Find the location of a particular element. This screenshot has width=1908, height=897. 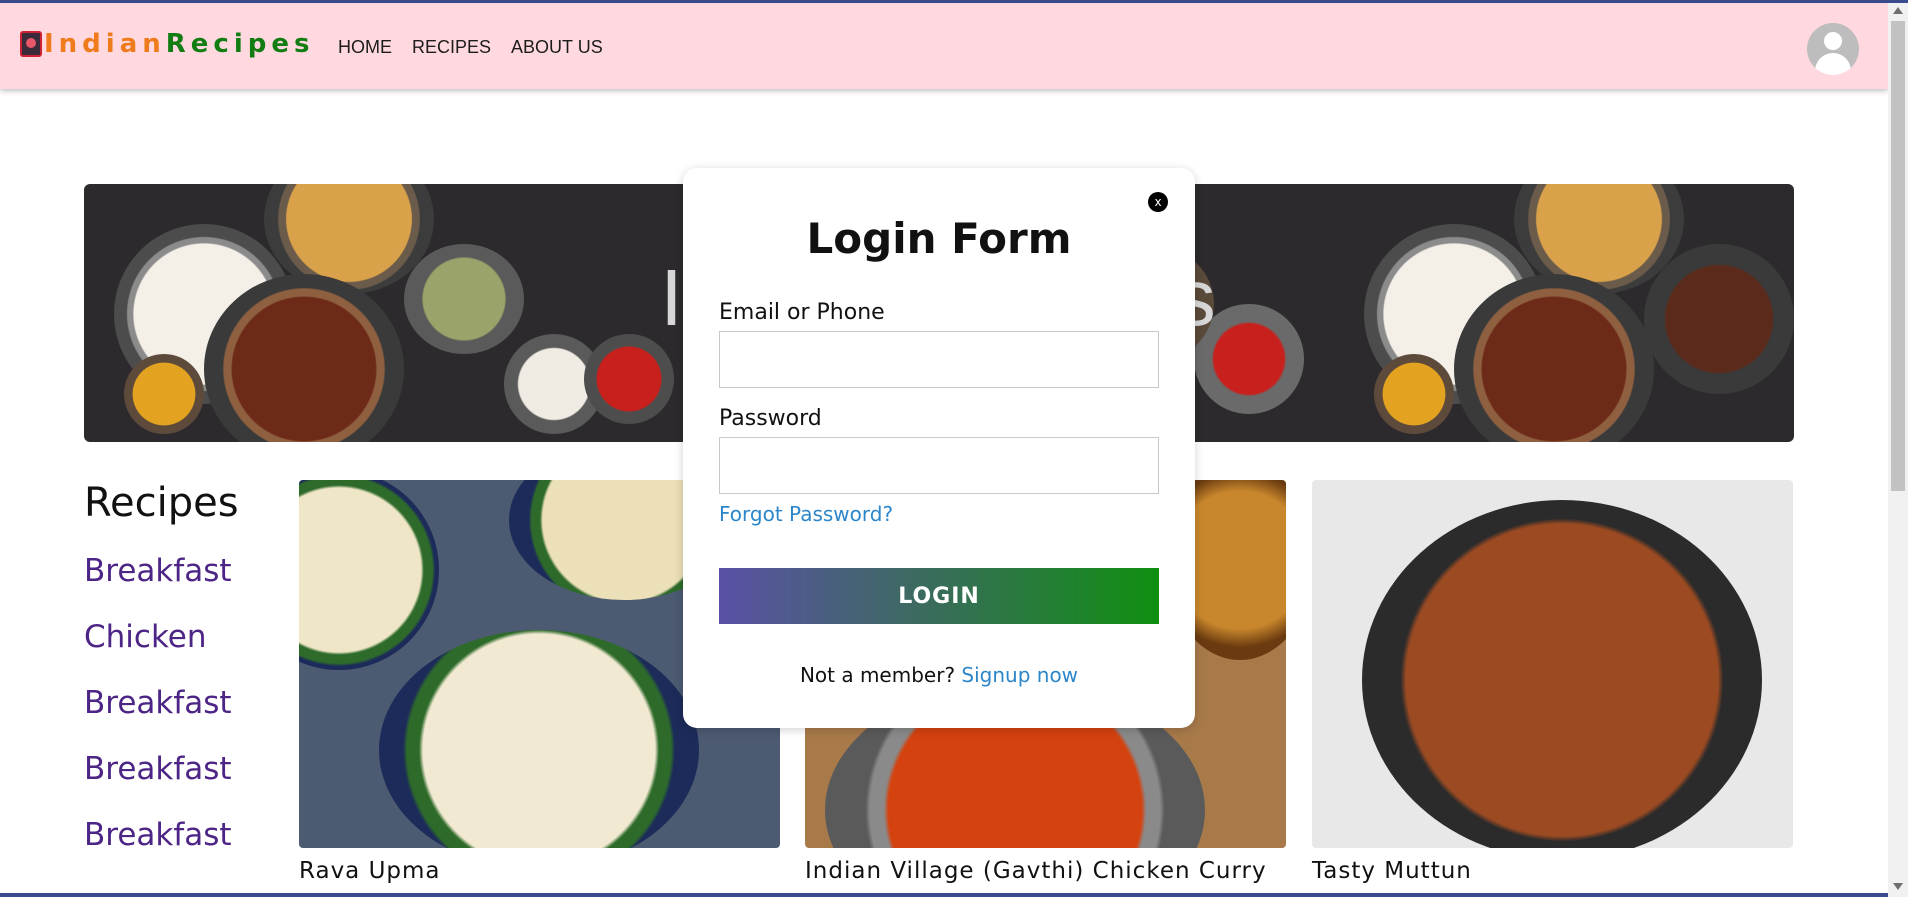

recipe-title: Indian Village (Gavthi) Chicken Curry is located at coordinates (1045, 871).